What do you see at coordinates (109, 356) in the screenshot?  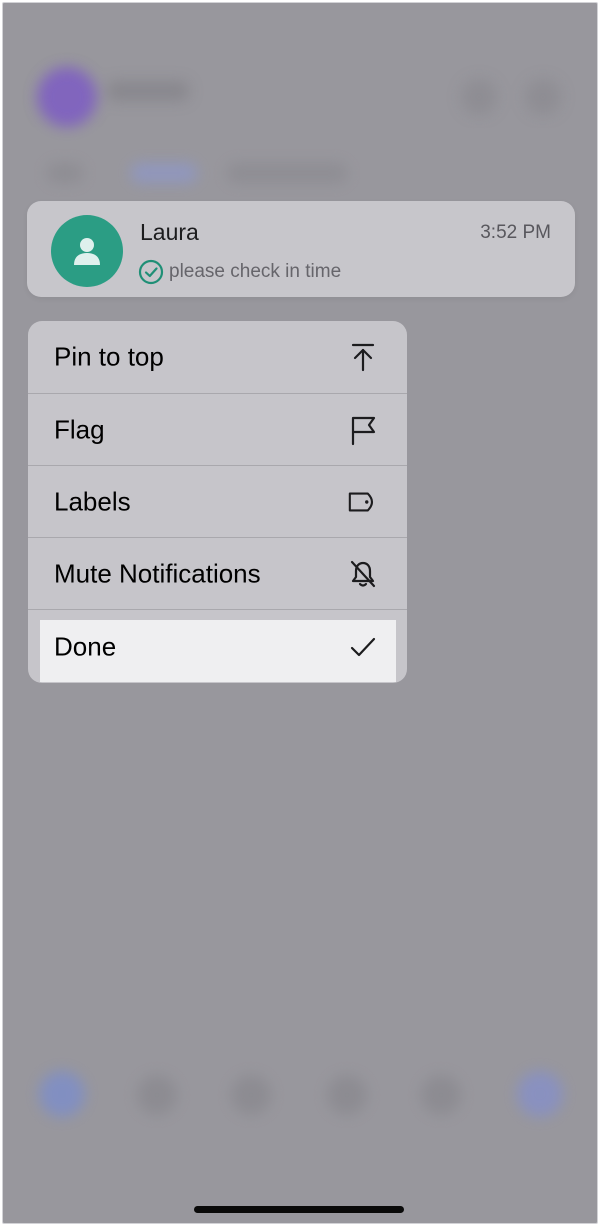 I see `menu-item-label: Pin to top` at bounding box center [109, 356].